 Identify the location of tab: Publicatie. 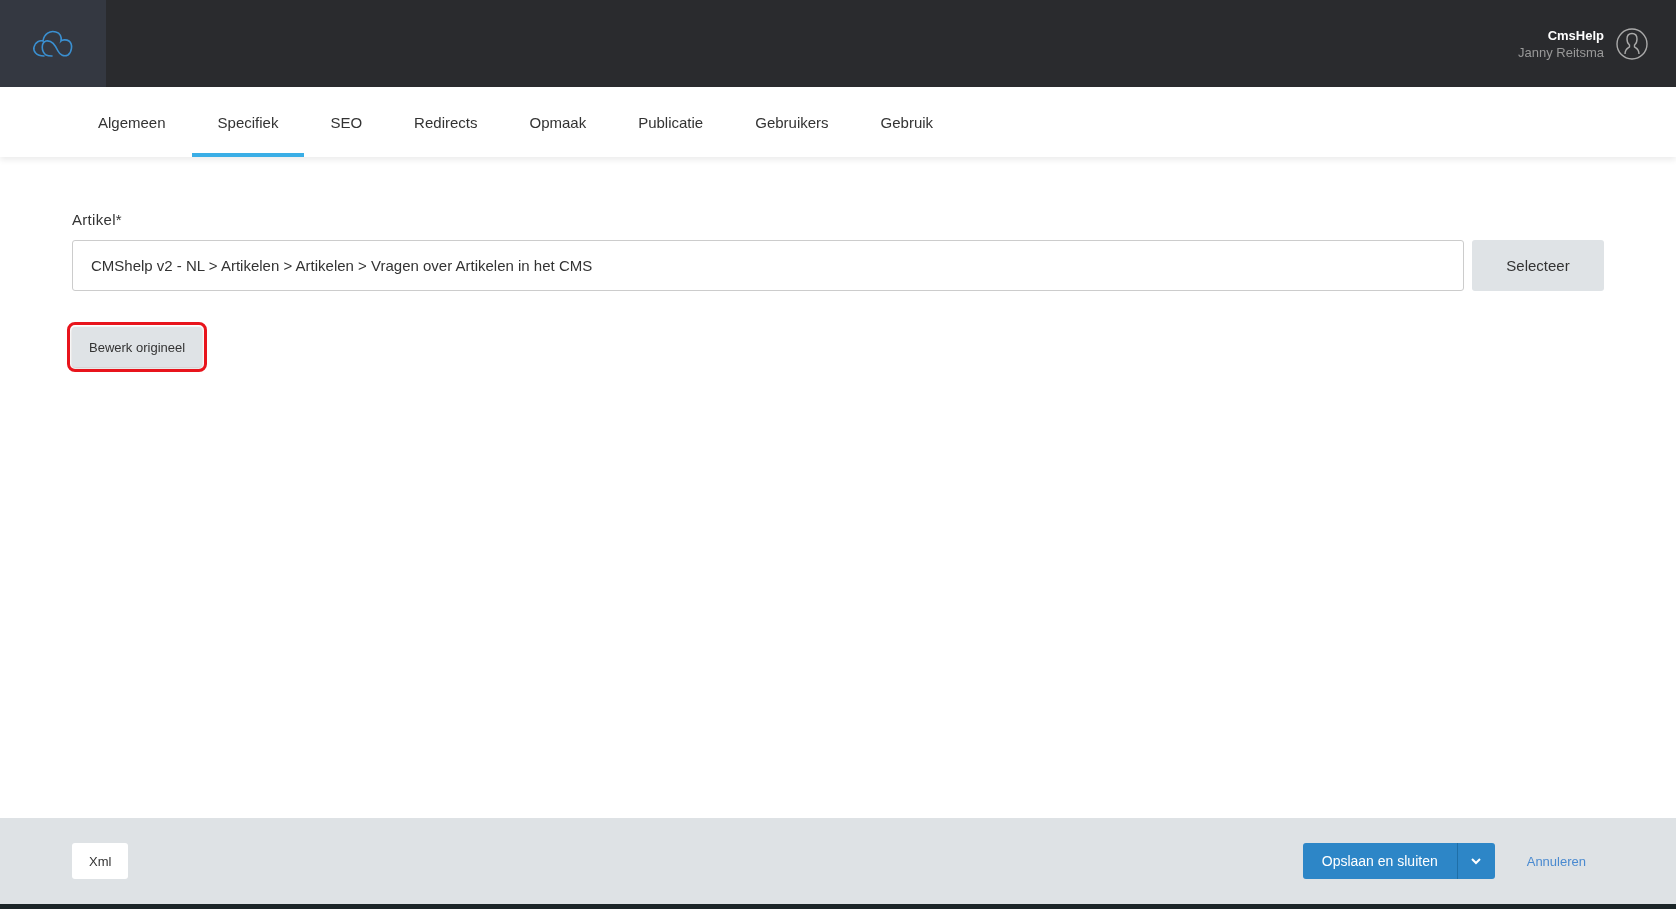
(671, 122).